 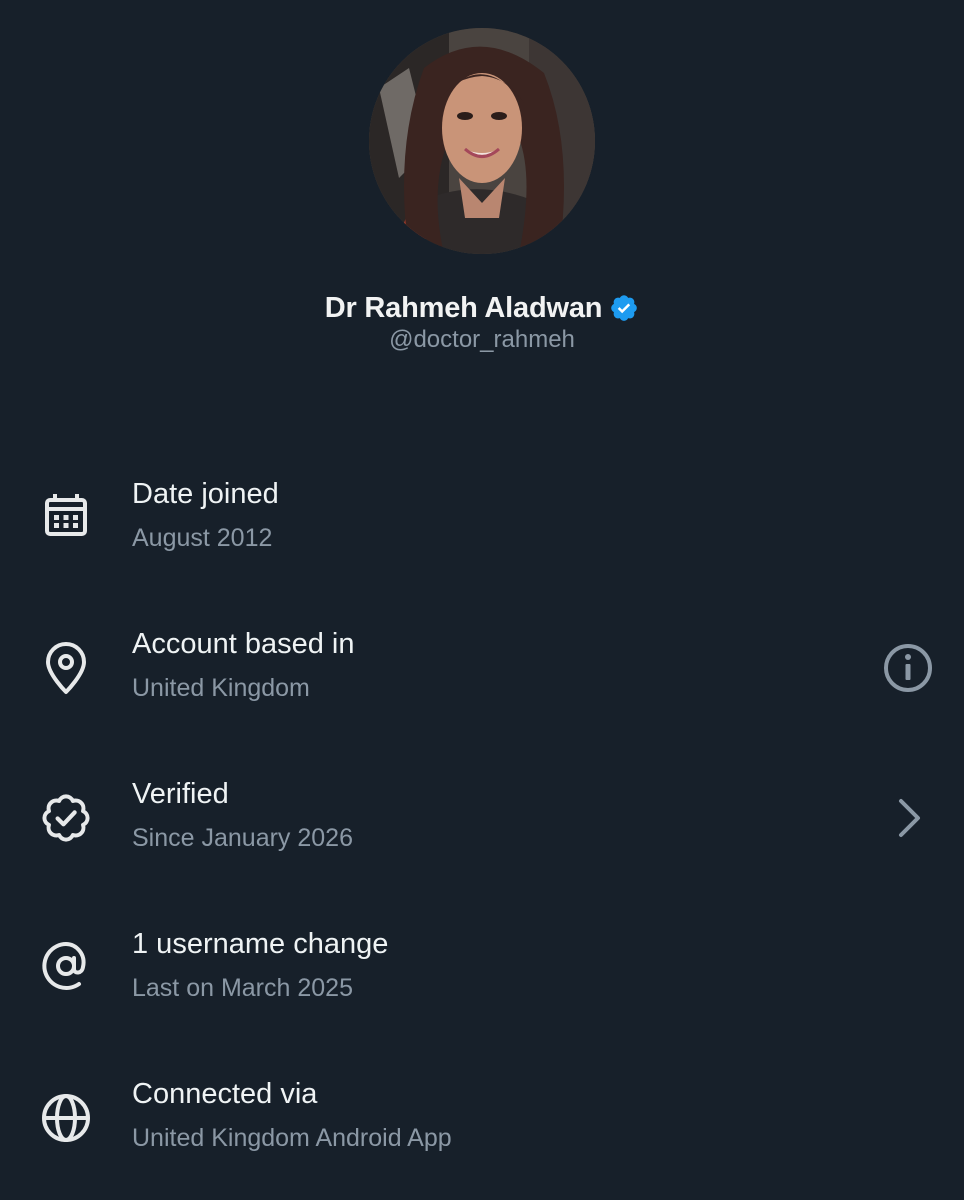 What do you see at coordinates (242, 988) in the screenshot?
I see `row-subtitle: Last on March 2025` at bounding box center [242, 988].